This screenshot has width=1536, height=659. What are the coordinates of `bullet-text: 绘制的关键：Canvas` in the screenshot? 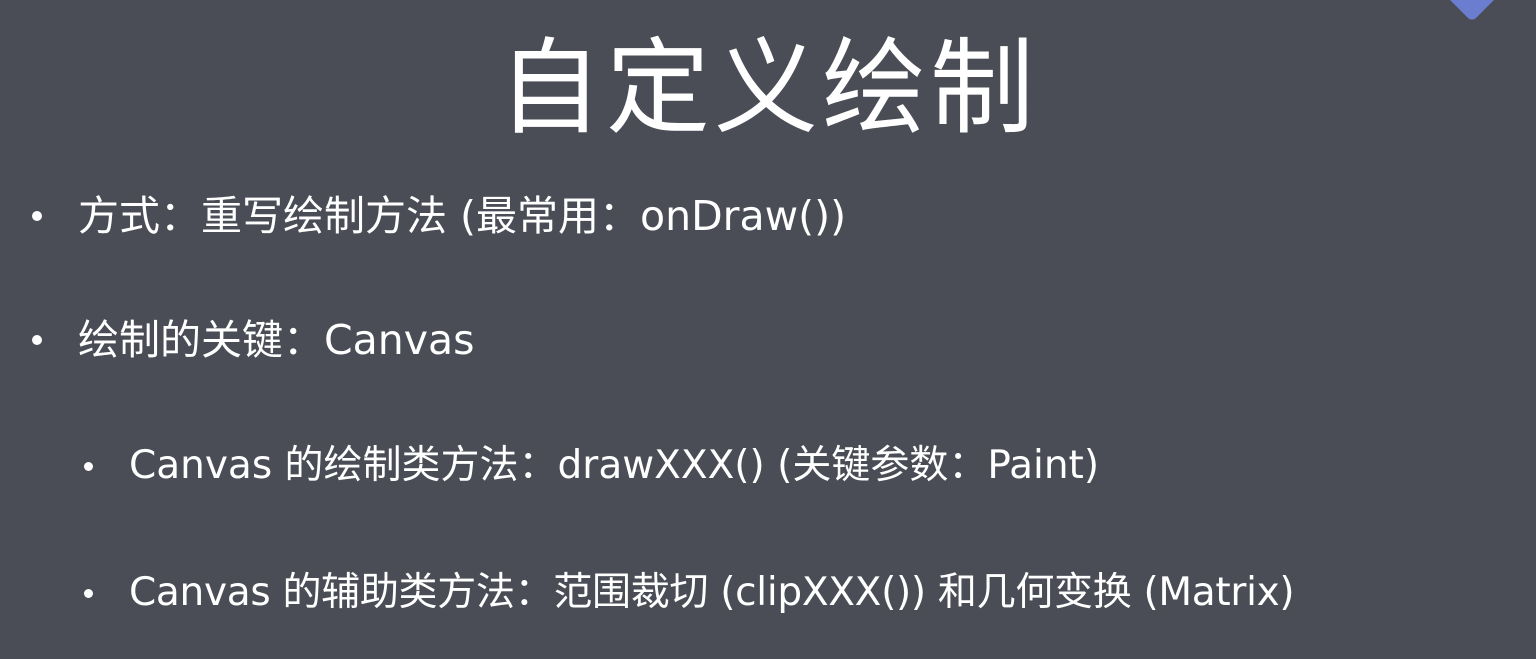 It's located at (276, 340).